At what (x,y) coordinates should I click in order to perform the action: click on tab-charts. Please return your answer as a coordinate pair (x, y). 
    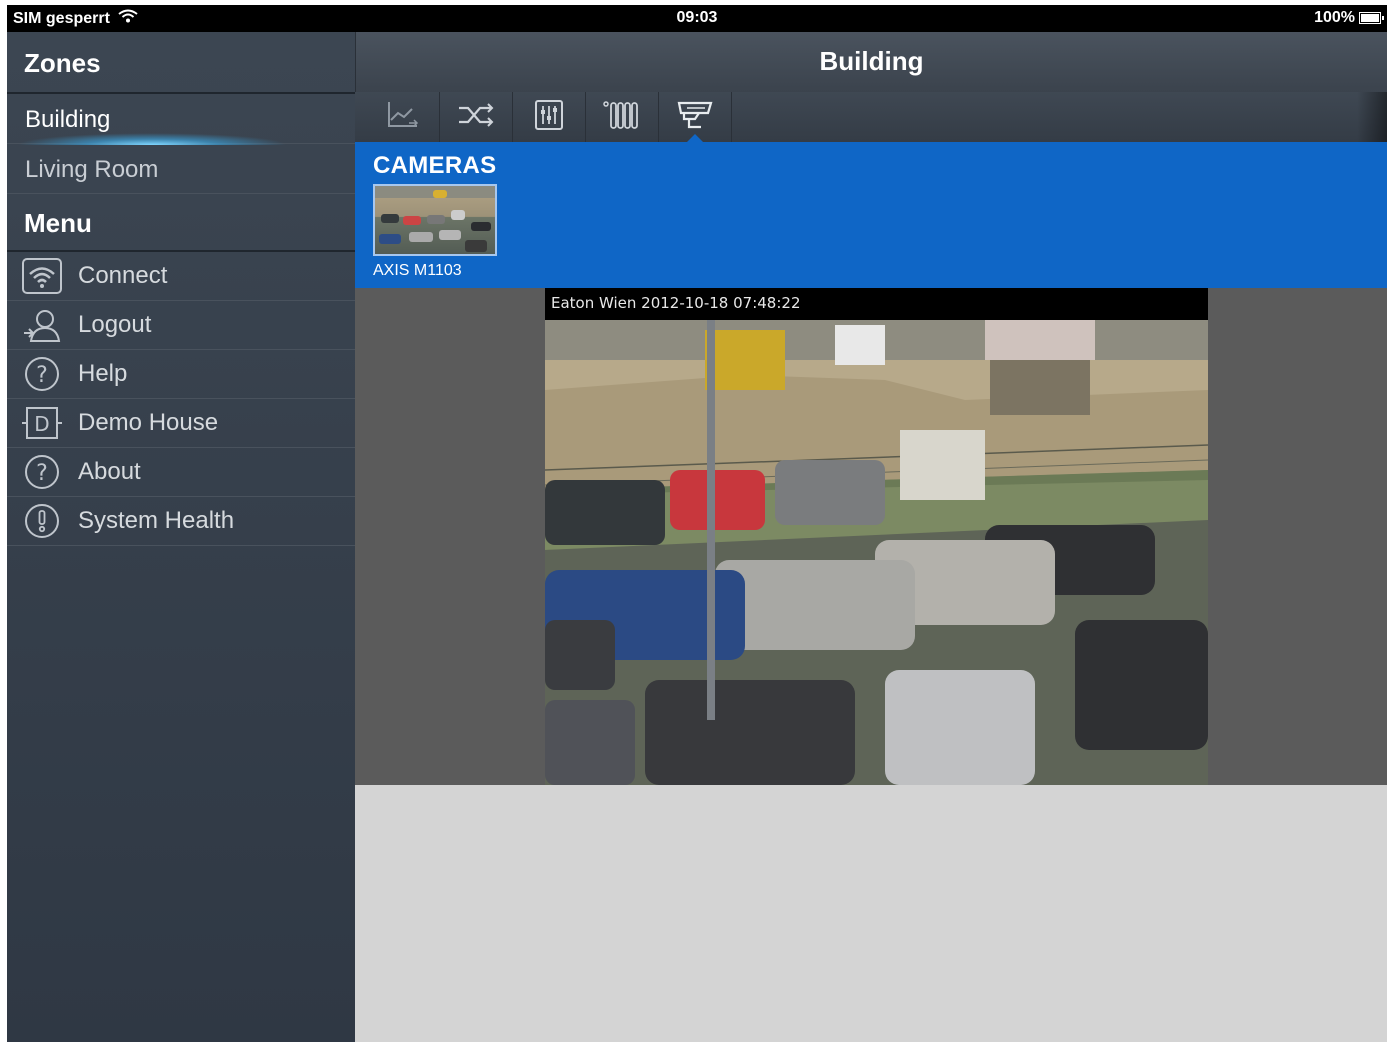
    Looking at the image, I should click on (403, 117).